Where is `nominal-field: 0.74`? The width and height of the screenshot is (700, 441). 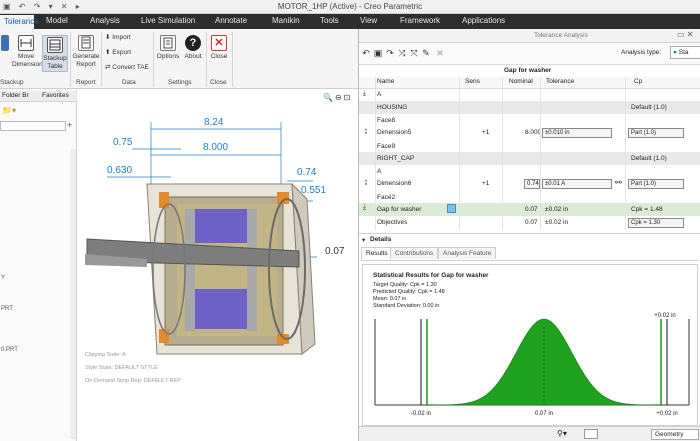
nominal-field: 0.74 is located at coordinates (532, 184).